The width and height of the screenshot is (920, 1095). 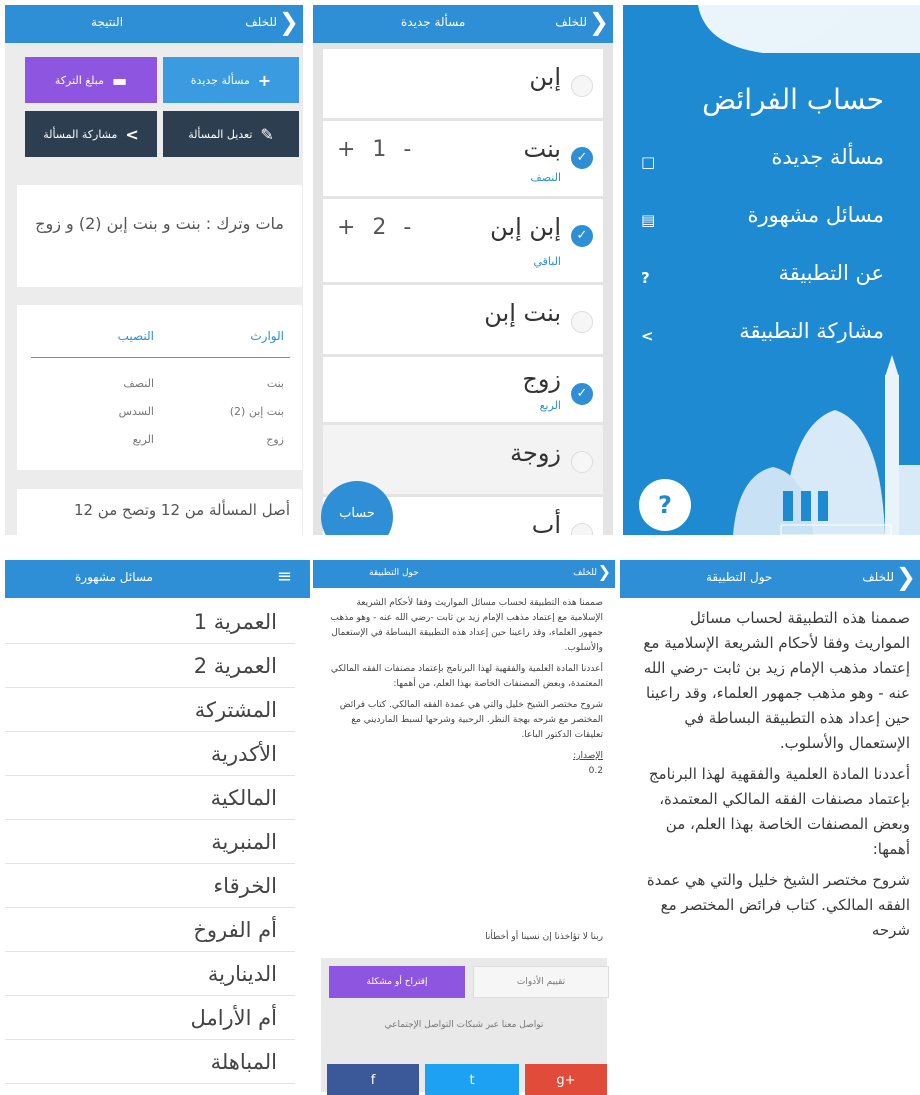 I want to click on col-share-header: النصيب, so click(x=135, y=336).